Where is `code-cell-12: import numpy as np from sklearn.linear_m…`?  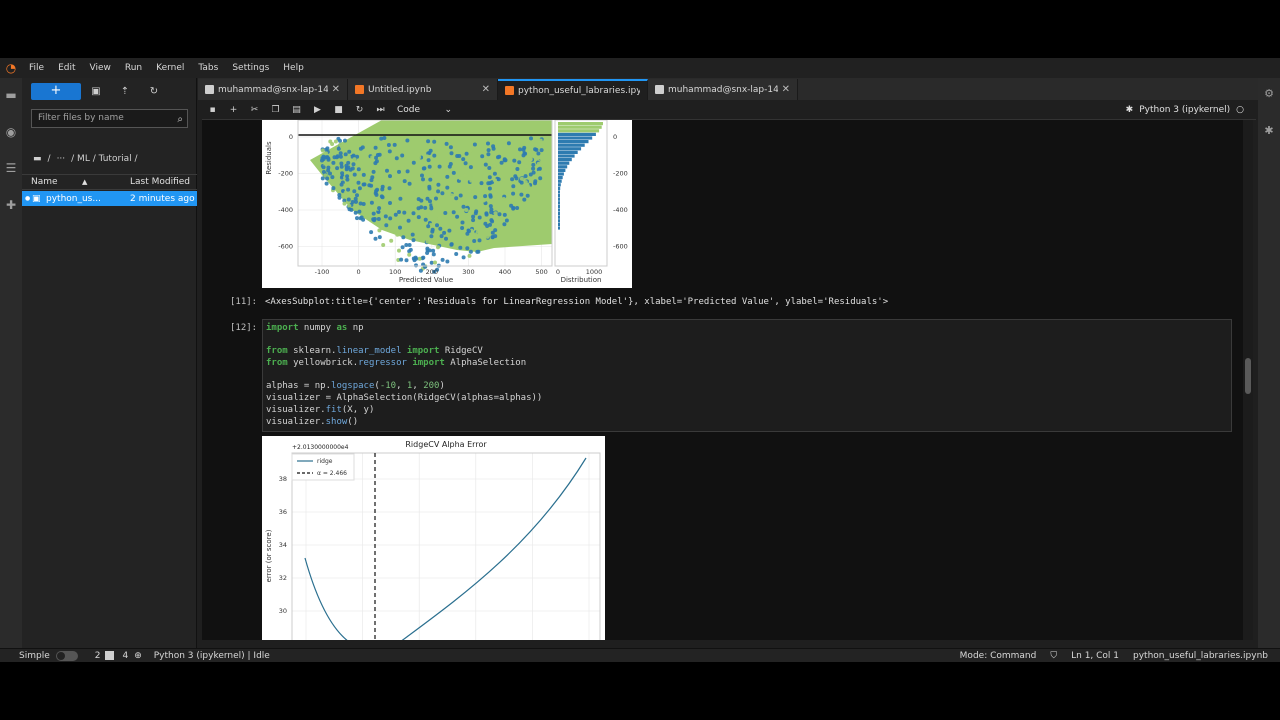
code-cell-12: import numpy as np from sklearn.linear_m… is located at coordinates (747, 375).